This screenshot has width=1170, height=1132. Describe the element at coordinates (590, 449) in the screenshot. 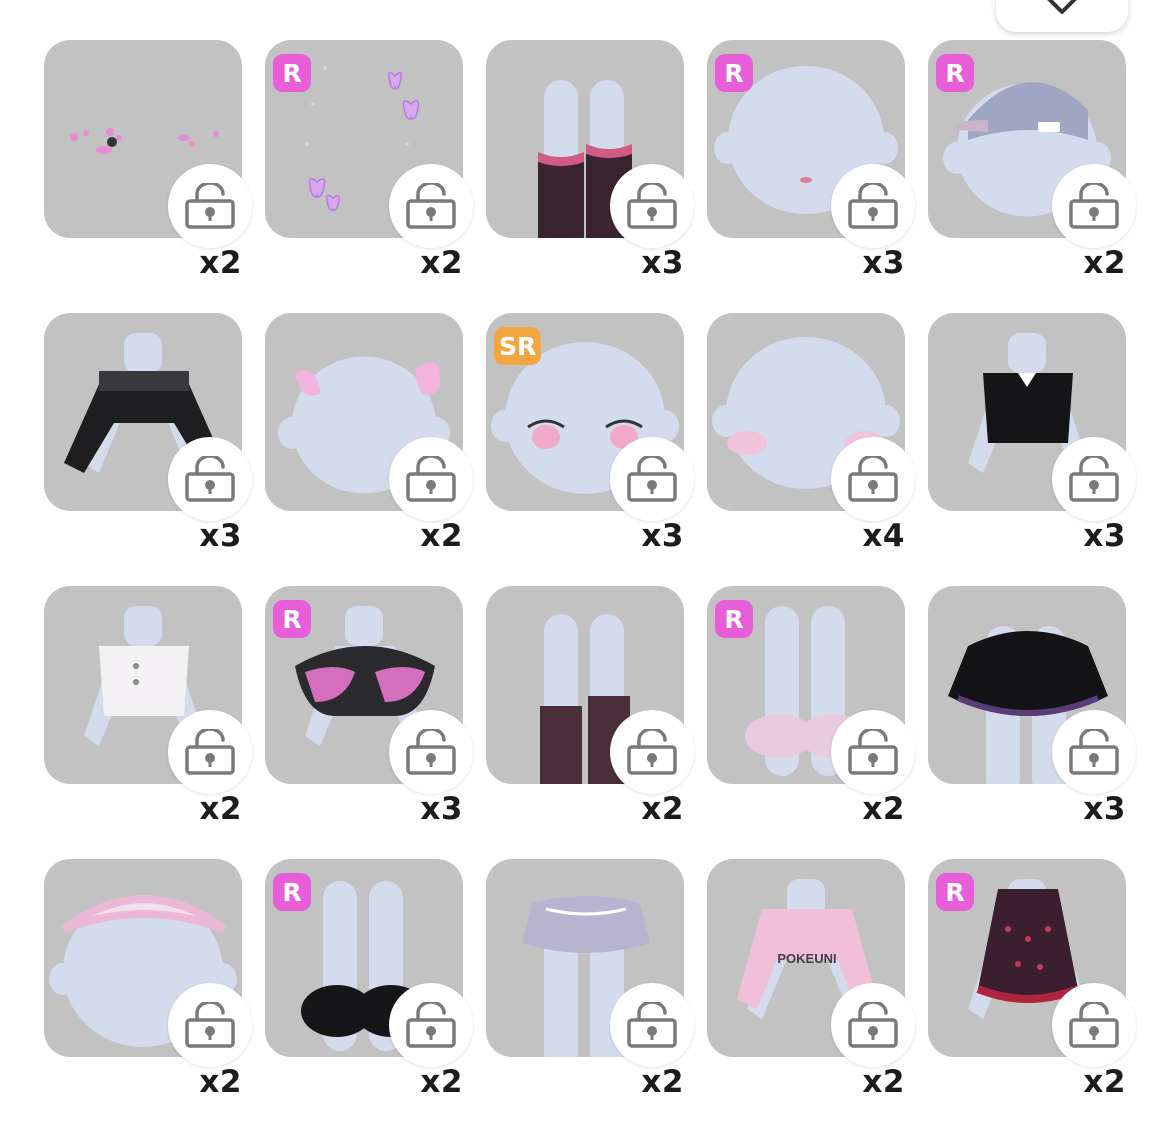

I see `inventory-item: SR x3` at that location.